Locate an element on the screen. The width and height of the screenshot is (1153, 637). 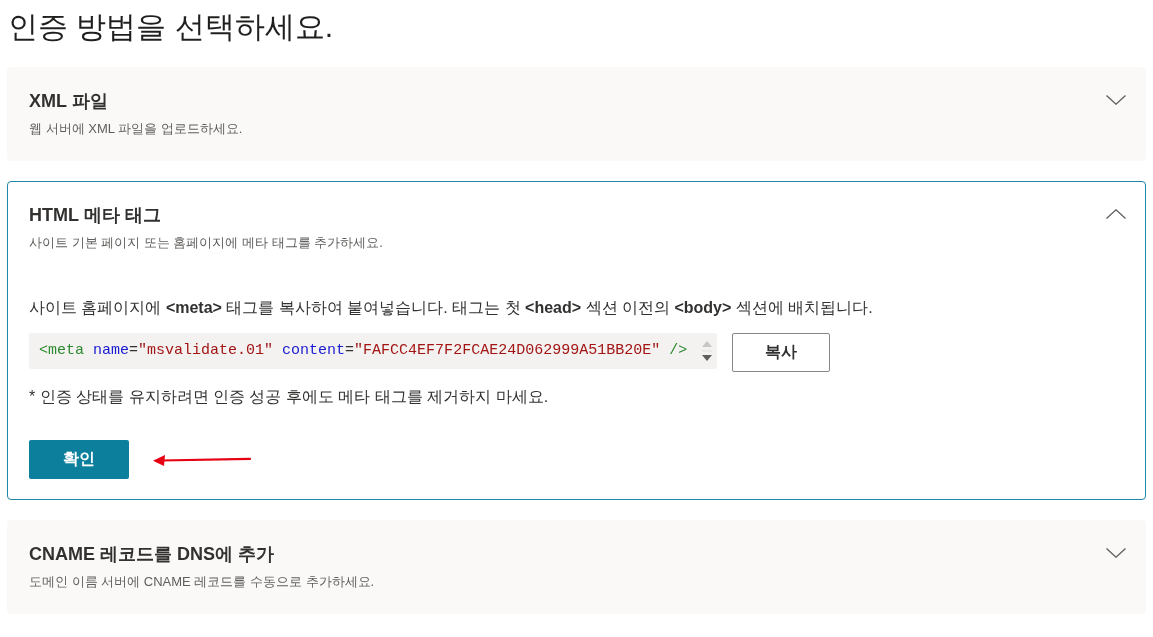
page-title: 인증 방법을 선택하세요. is located at coordinates (170, 27).